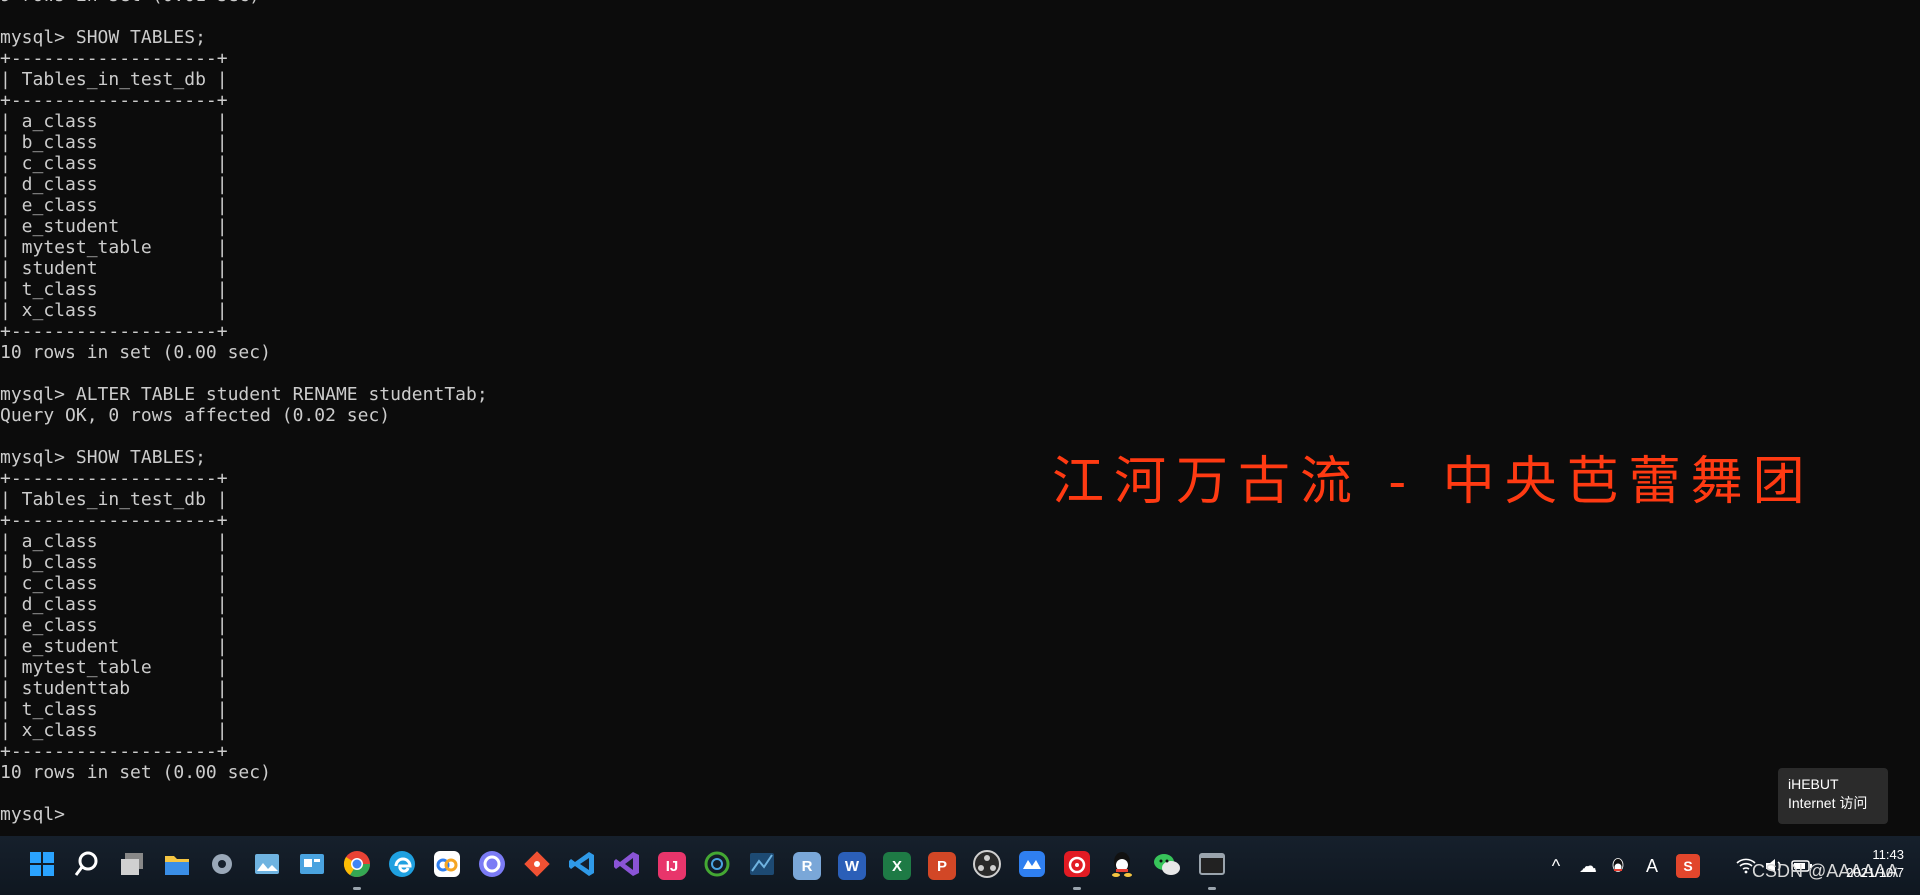 The width and height of the screenshot is (1920, 895). Describe the element at coordinates (114, 730) in the screenshot. I see `terminal-line: | x_class |` at that location.